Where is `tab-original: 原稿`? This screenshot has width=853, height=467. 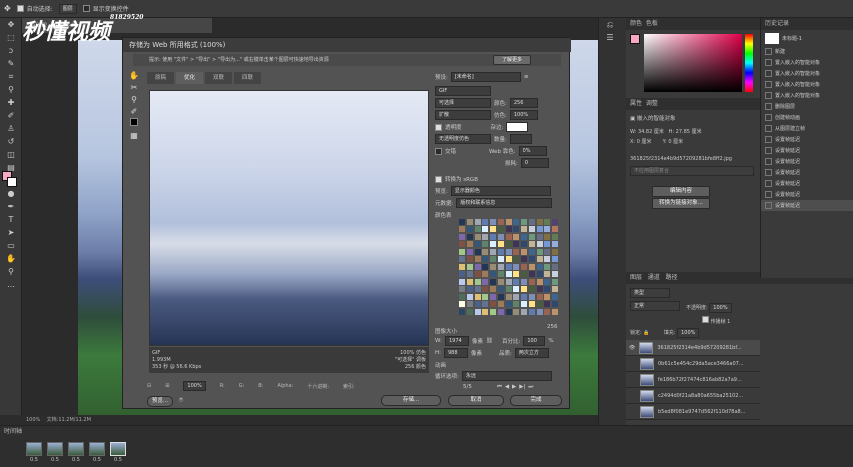 tab-original: 原稿 is located at coordinates (161, 78).